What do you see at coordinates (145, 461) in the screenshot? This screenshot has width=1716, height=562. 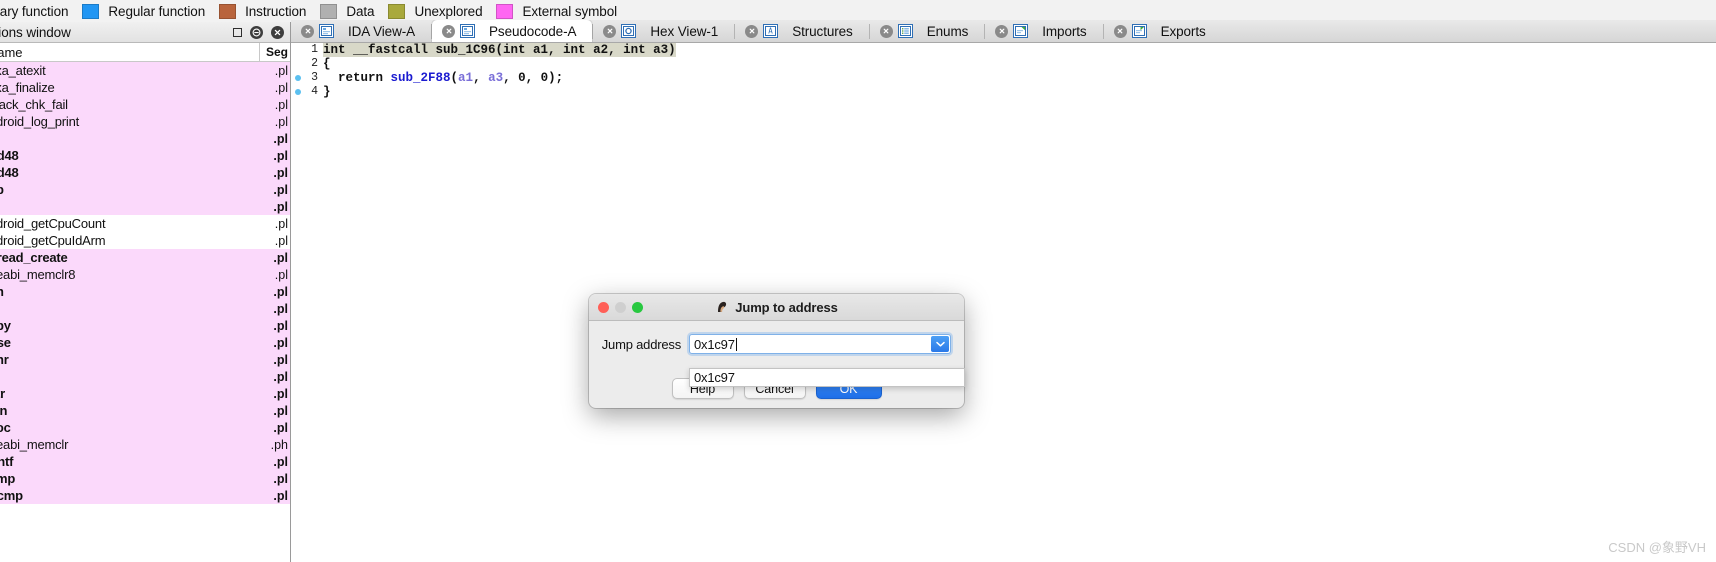 I see `function-list-row: rintf .pl` at bounding box center [145, 461].